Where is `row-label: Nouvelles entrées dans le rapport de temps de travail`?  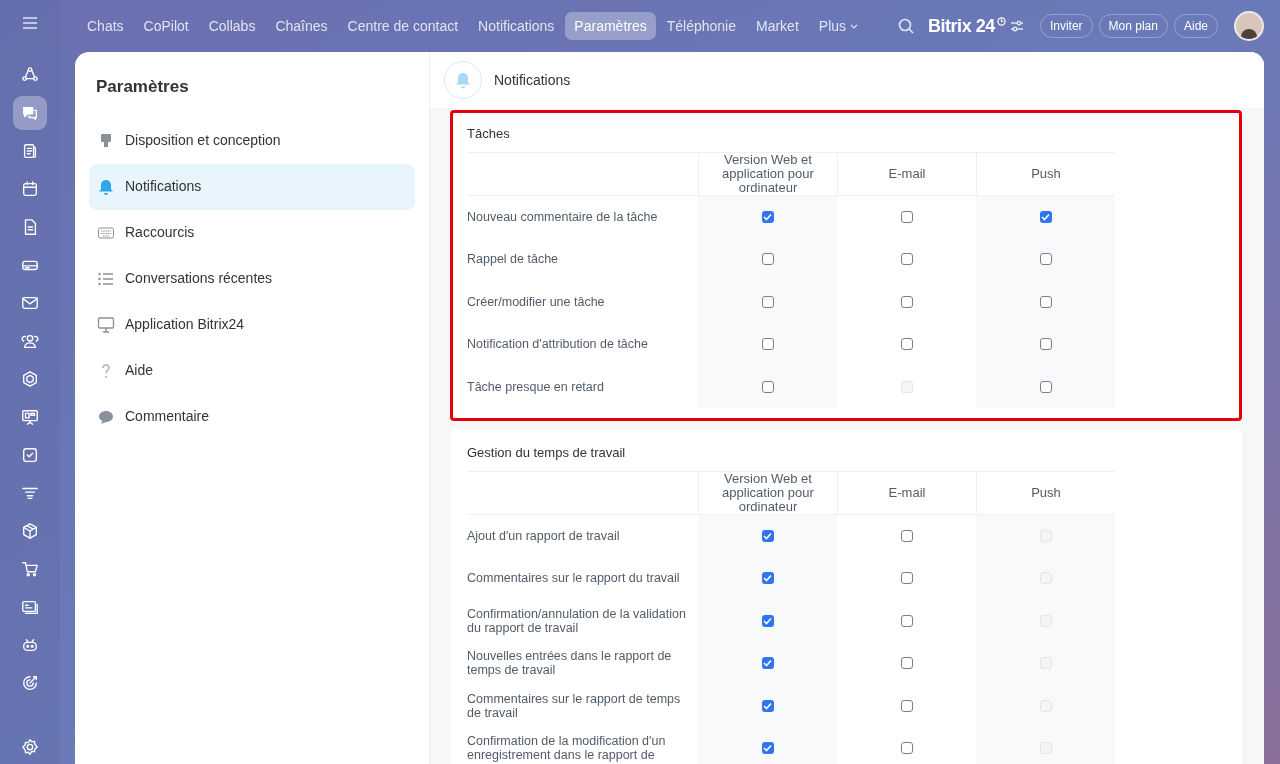 row-label: Nouvelles entrées dans le rapport de temps de travail is located at coordinates (570, 664).